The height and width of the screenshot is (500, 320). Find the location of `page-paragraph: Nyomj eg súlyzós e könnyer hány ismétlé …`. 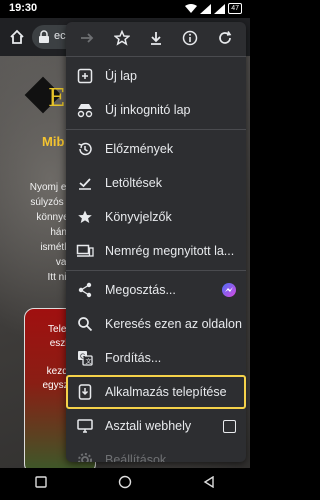

page-paragraph: Nyomj eg súlyzós e könnyer hány ismétlé … is located at coordinates (40, 232).